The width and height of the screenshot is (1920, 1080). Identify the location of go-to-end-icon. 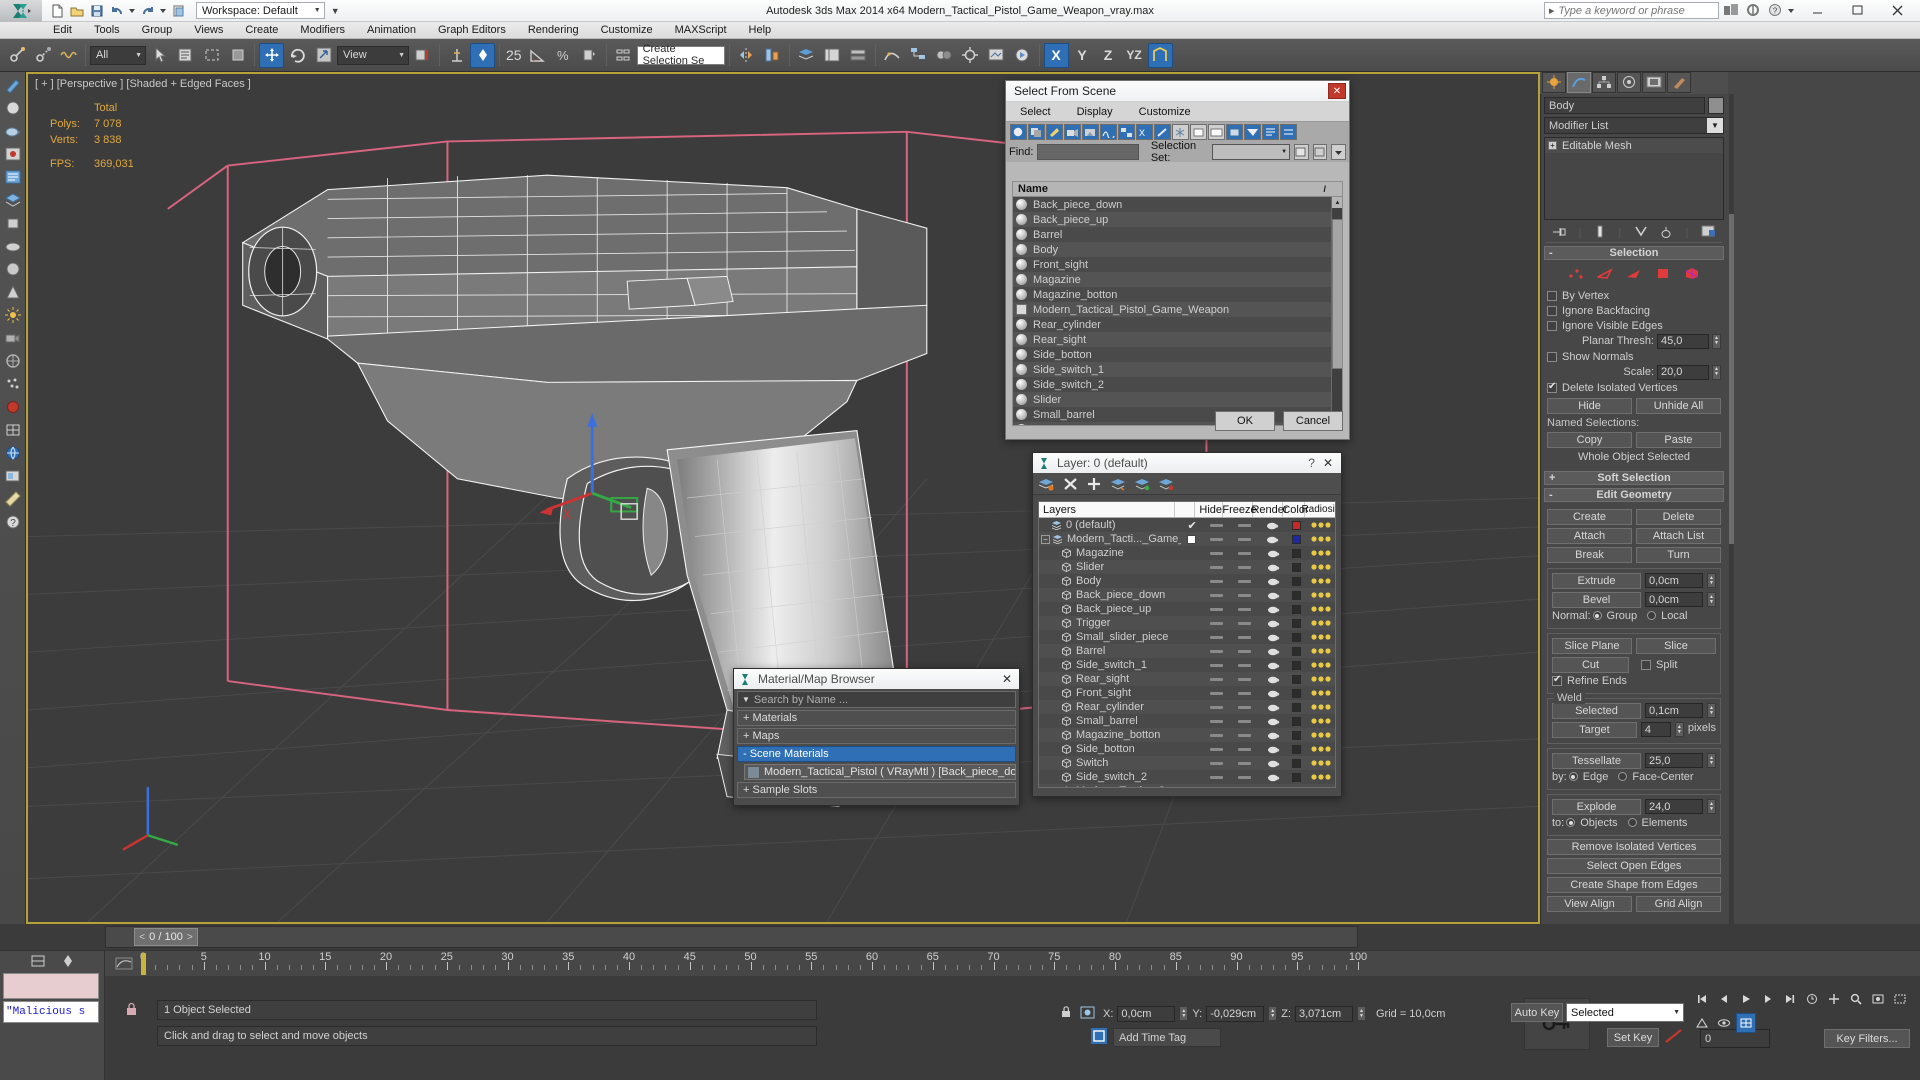
(1790, 999).